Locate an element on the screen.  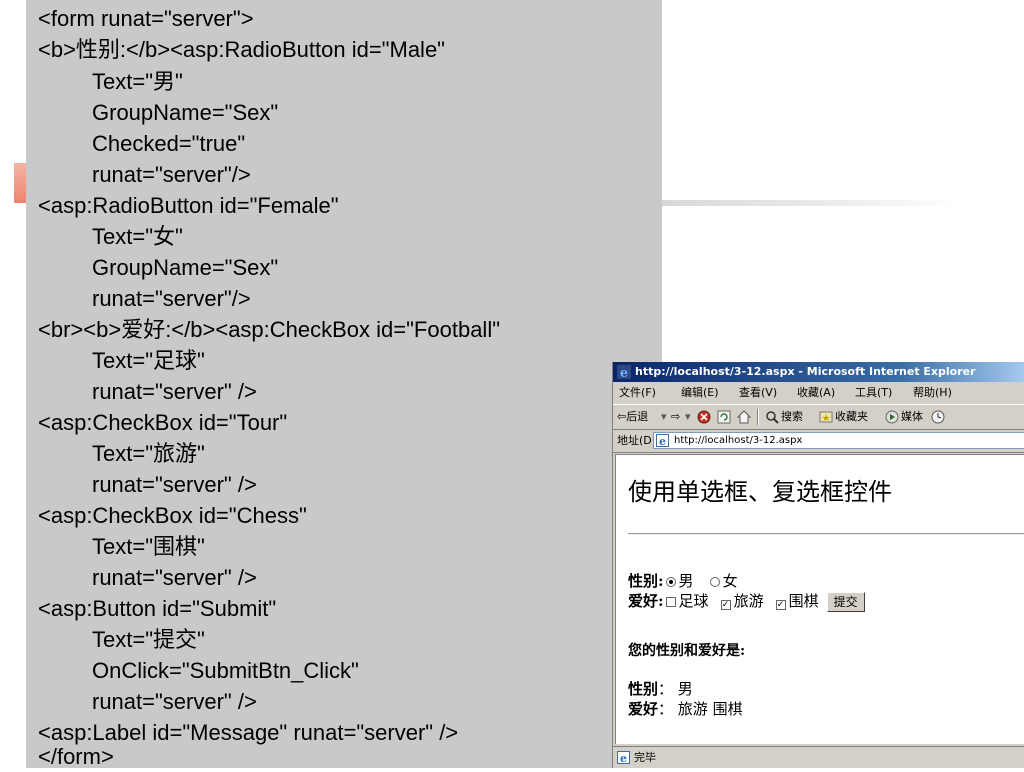
history-icon is located at coordinates (938, 417).